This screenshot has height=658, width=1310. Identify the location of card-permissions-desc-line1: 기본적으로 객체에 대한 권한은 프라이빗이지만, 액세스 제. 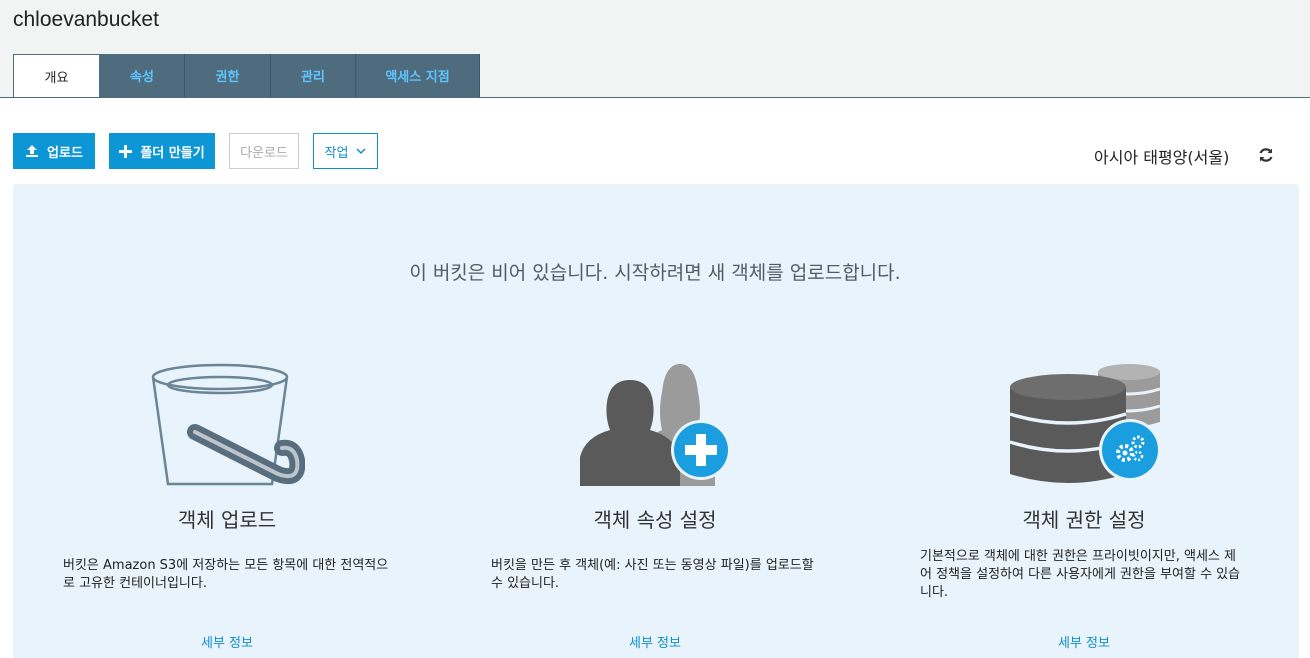
(1078, 556).